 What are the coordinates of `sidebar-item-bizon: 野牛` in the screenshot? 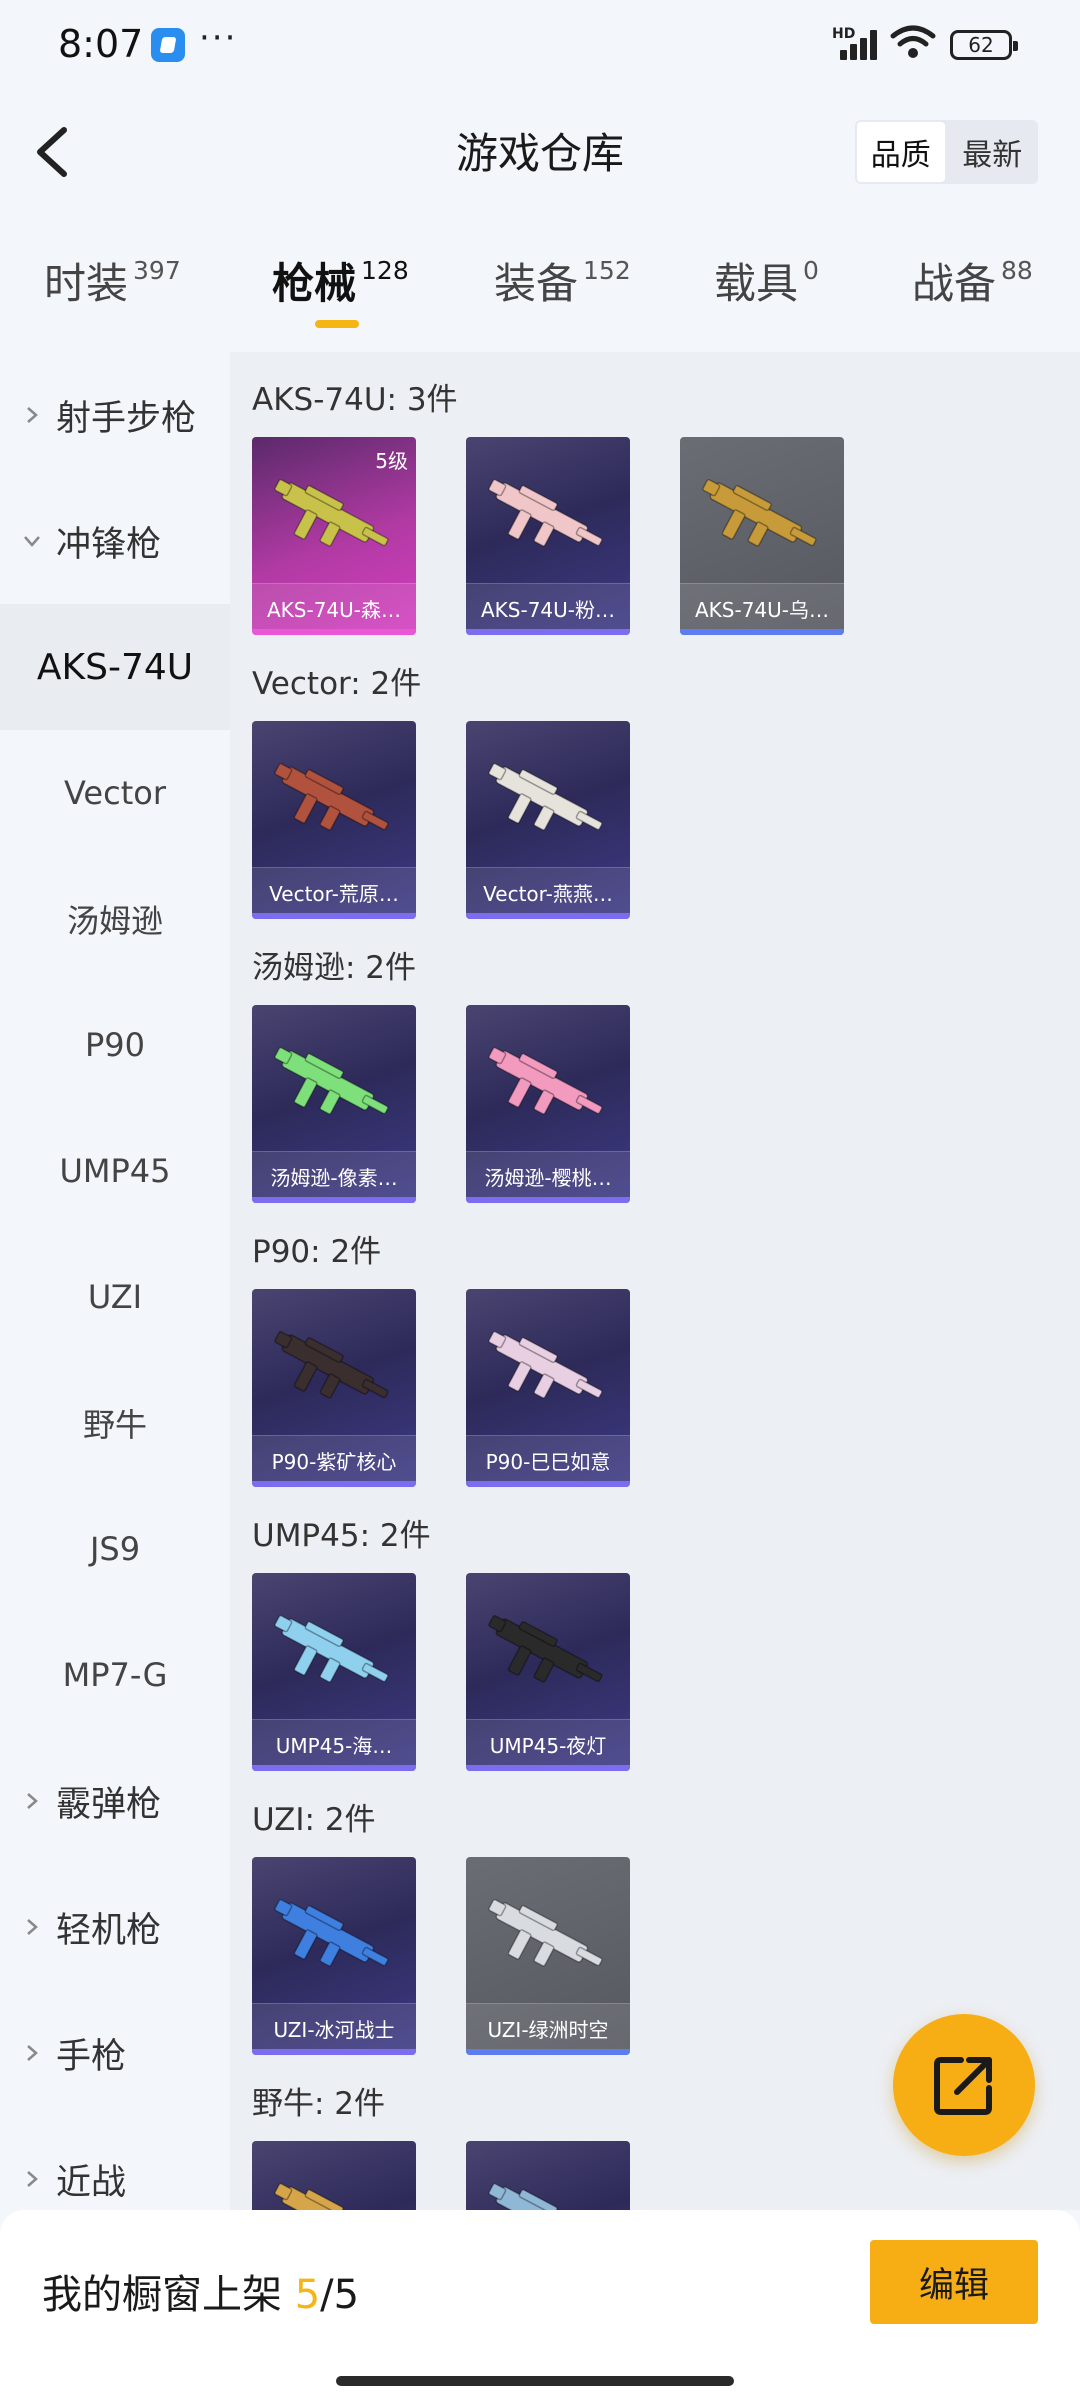 It's located at (115, 1423).